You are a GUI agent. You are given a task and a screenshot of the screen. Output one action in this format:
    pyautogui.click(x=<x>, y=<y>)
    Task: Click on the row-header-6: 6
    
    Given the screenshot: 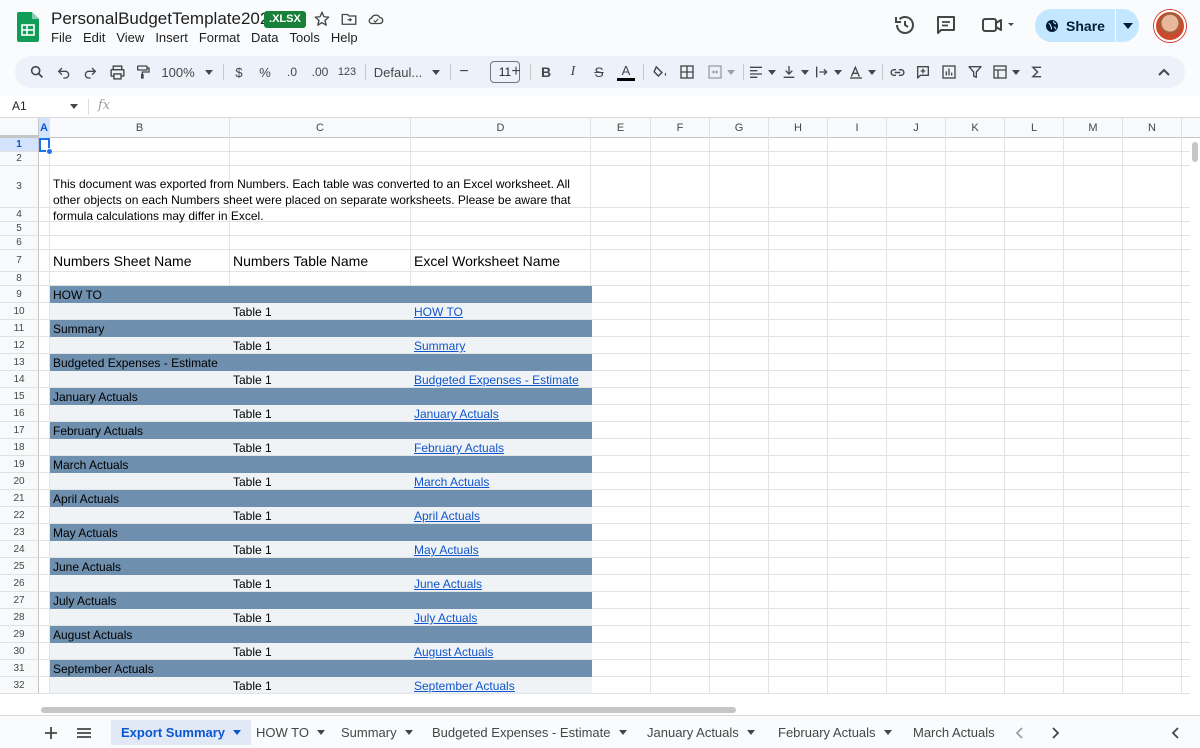 What is the action you would take?
    pyautogui.click(x=19, y=243)
    